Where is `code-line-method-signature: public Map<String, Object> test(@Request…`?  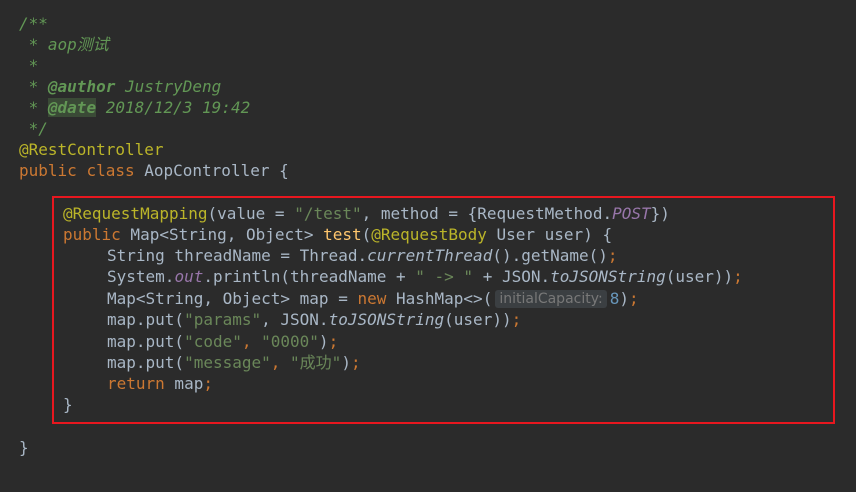
code-line-method-signature: public Map<String, Object> test(@Request… is located at coordinates (337, 234).